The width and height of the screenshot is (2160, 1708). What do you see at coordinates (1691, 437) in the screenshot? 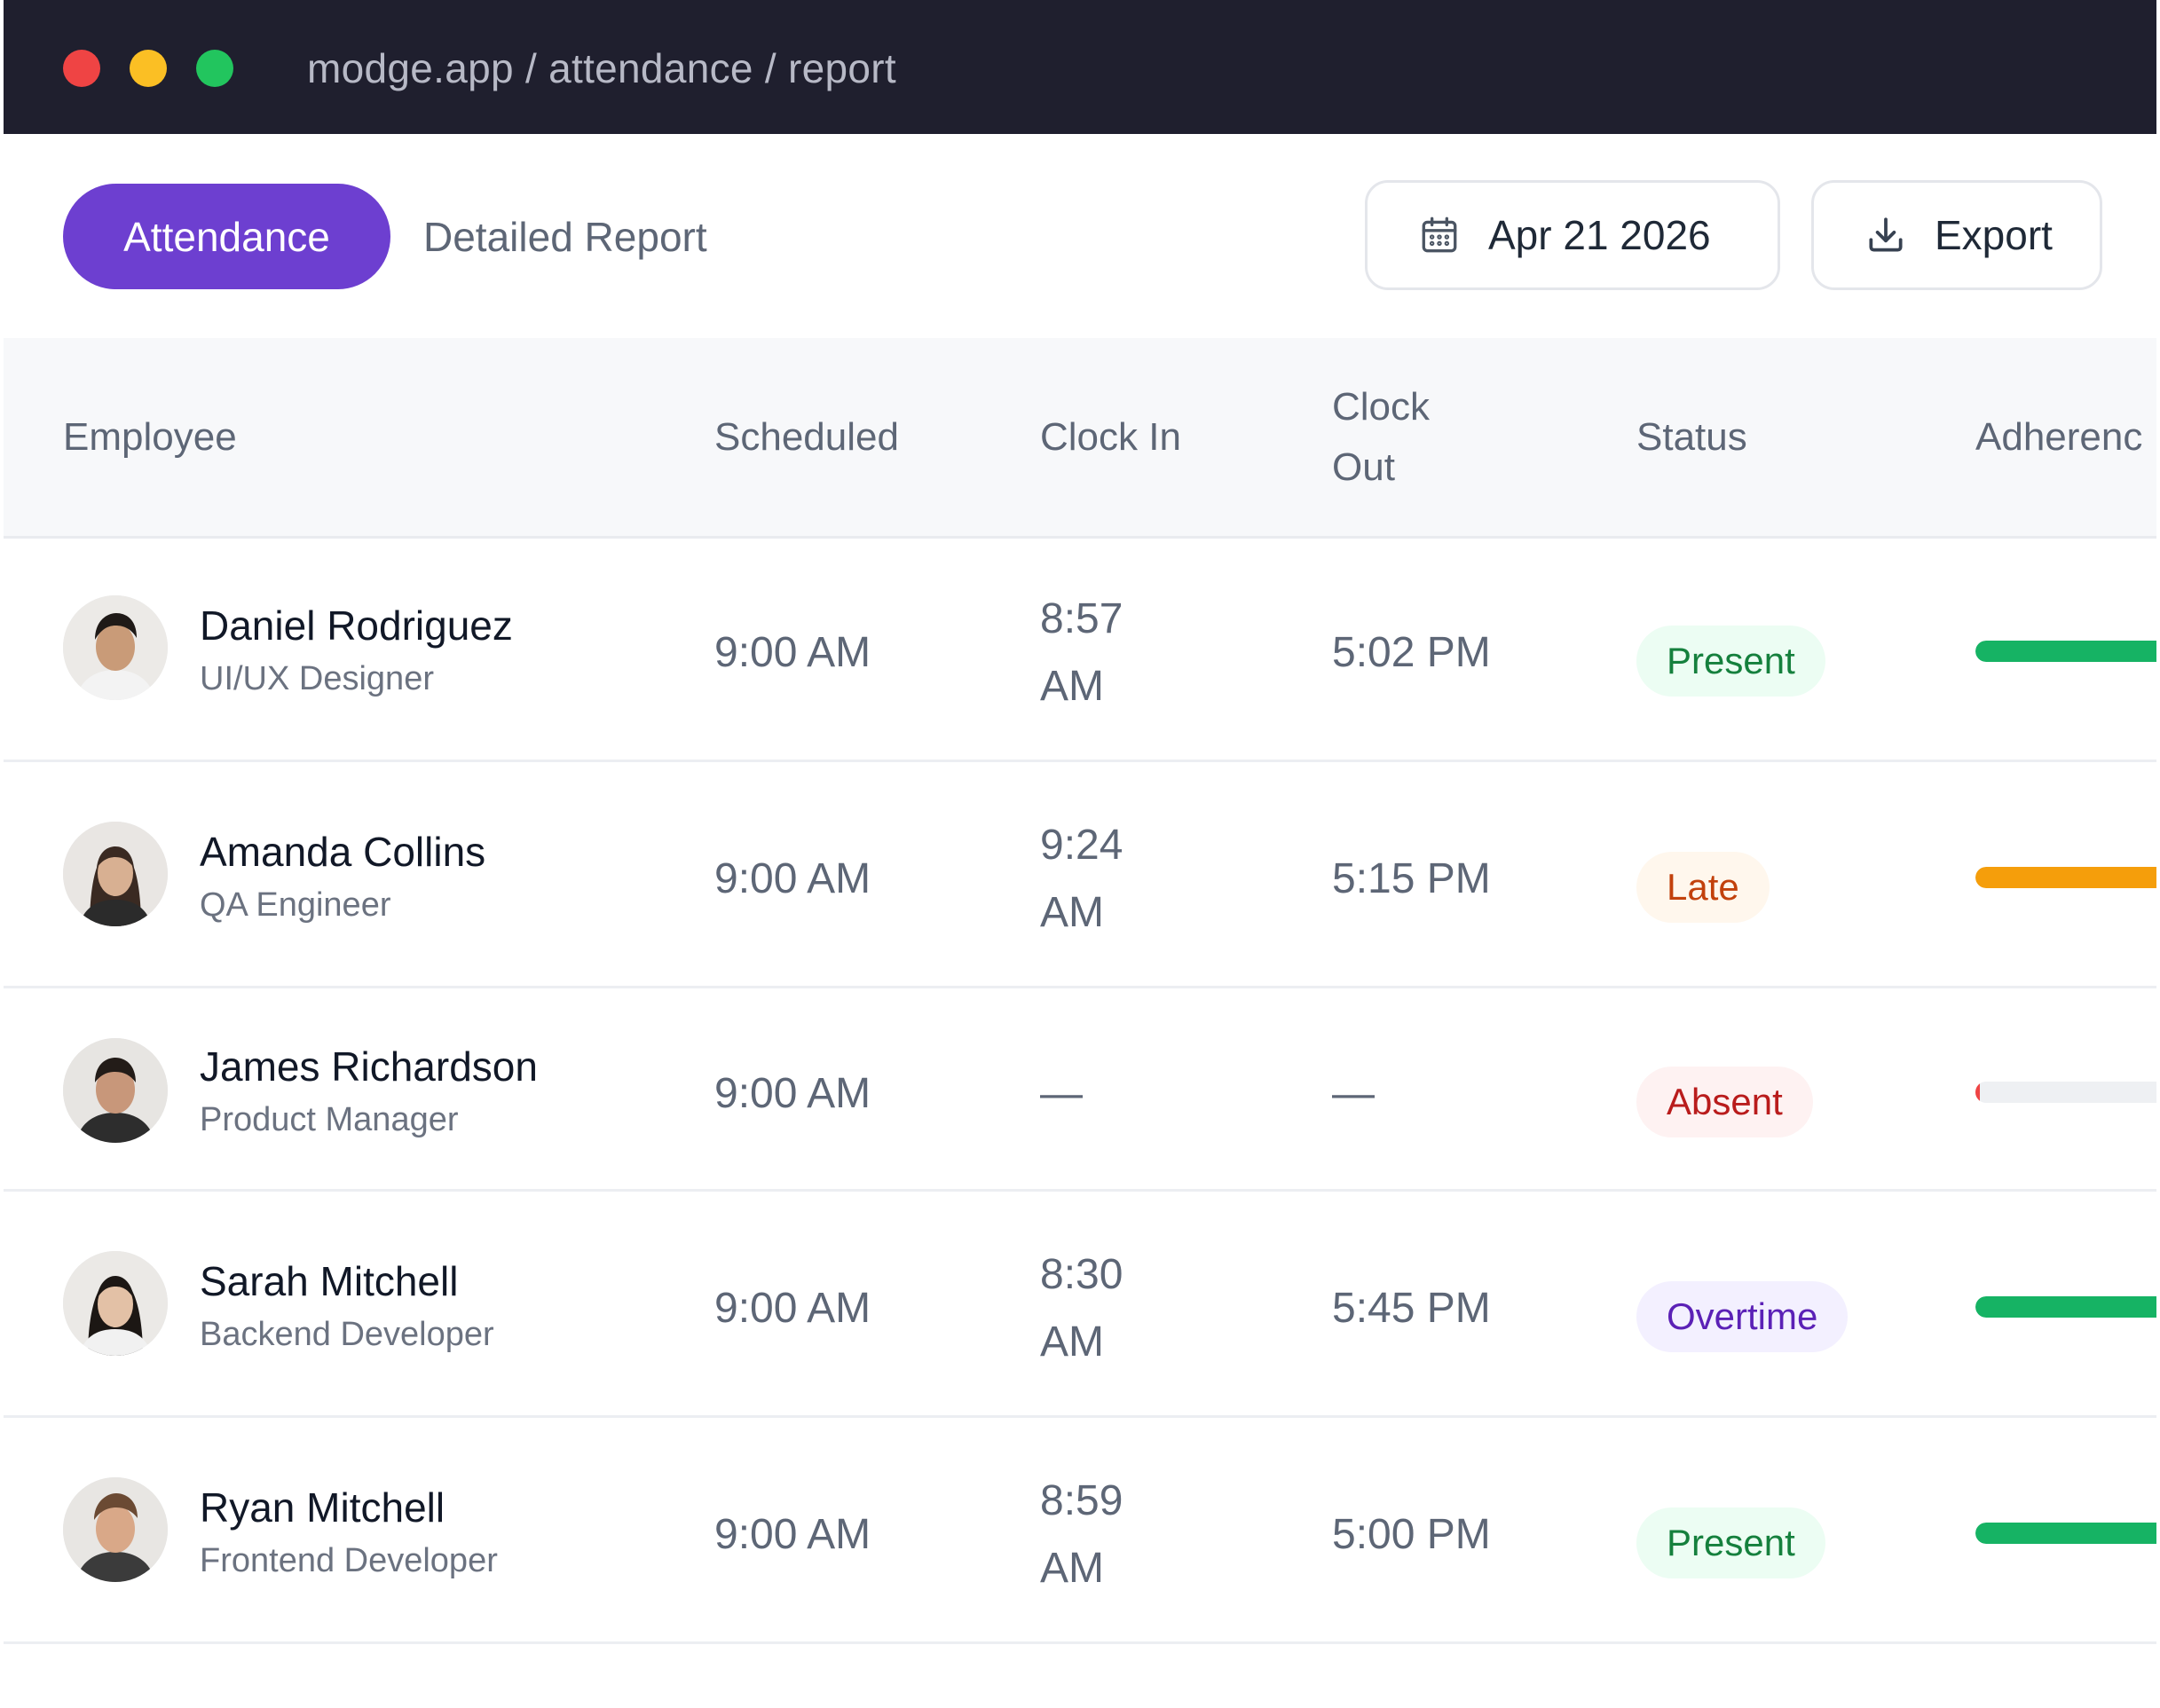
I see `column-header-status: Status` at bounding box center [1691, 437].